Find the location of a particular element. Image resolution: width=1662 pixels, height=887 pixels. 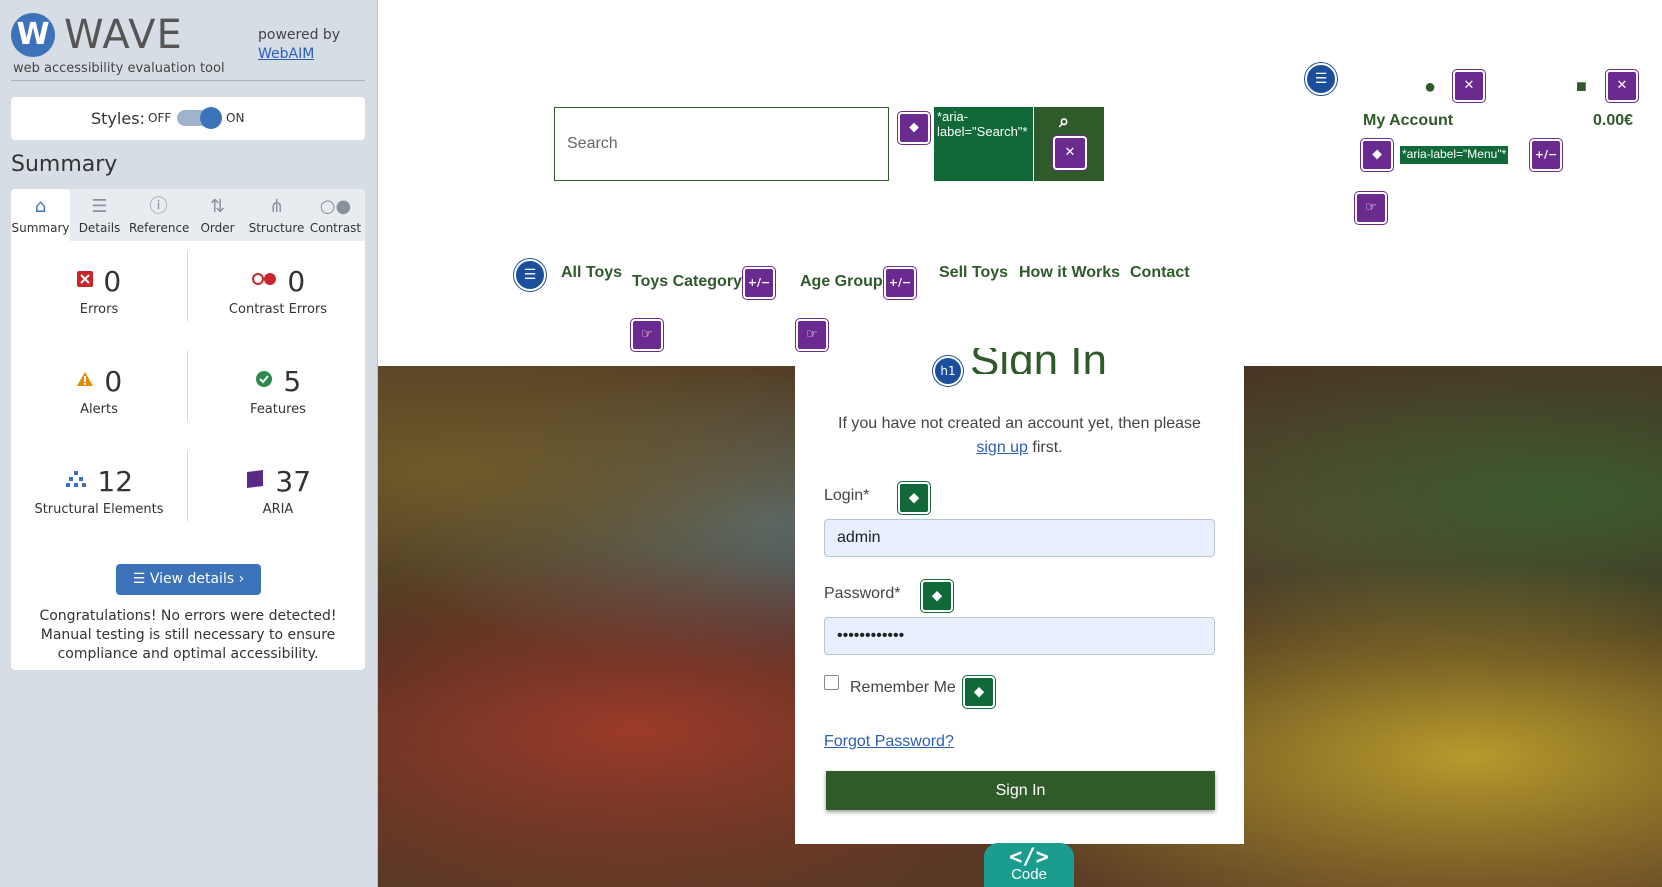

aria-stat: 37 ARIA is located at coordinates (278, 491).